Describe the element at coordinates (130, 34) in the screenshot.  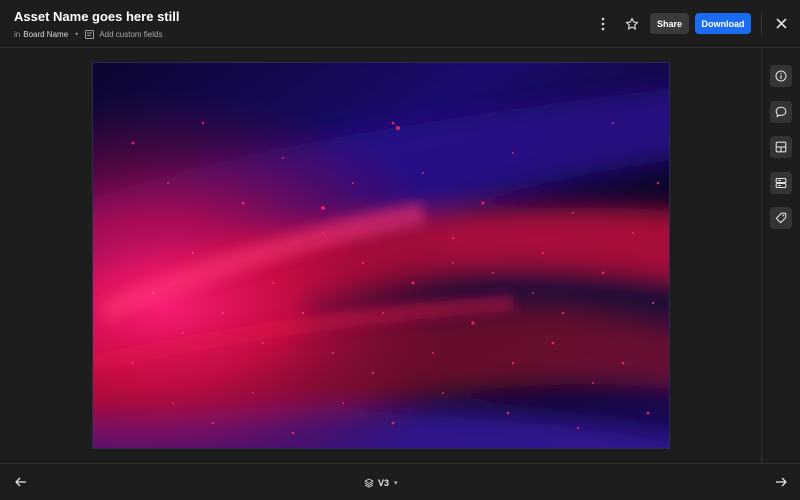
I see `add-custom-fields-link: Add custom fields` at that location.